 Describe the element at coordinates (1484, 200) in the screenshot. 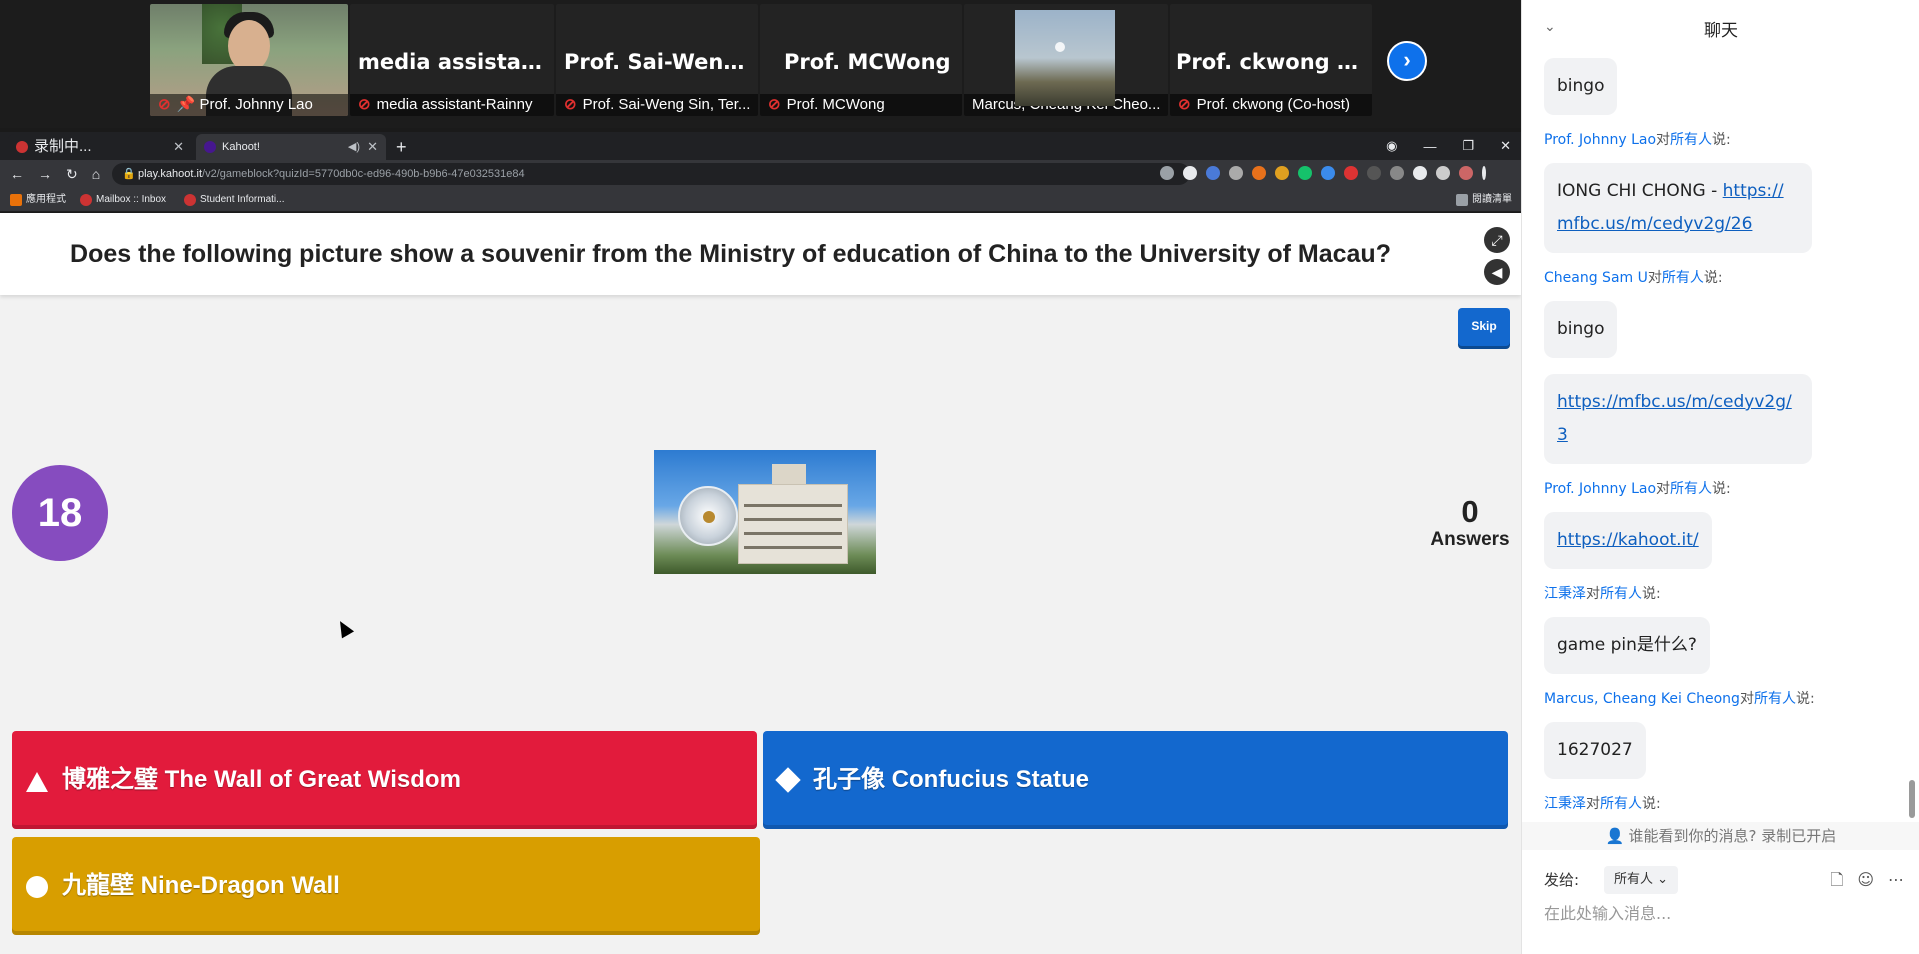

I see `reading-list: 閱讀清單` at that location.